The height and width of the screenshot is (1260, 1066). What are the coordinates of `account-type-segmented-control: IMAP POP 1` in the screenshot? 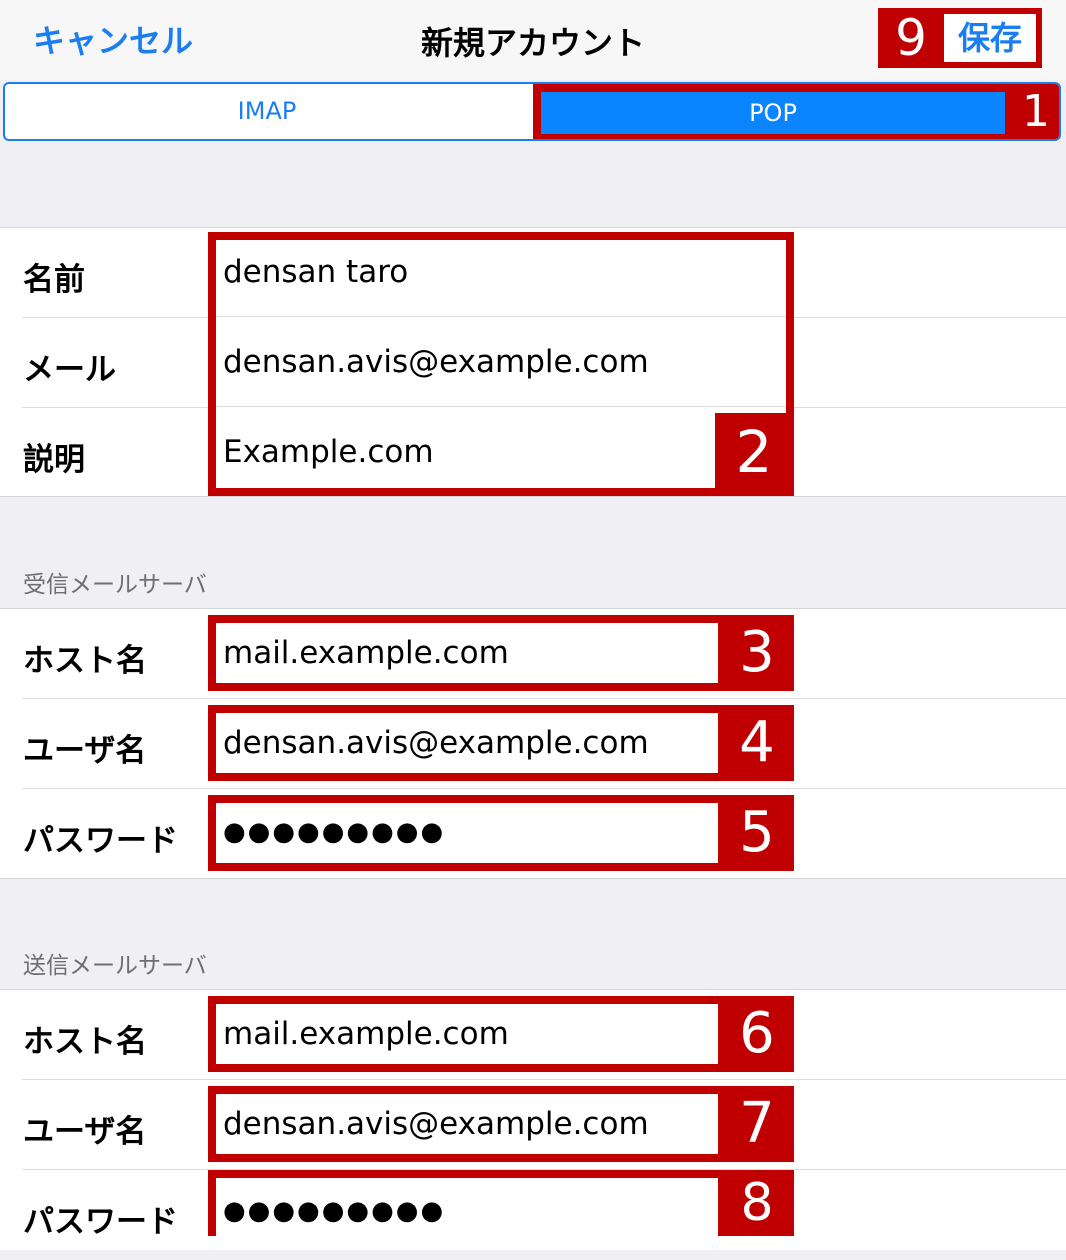 It's located at (532, 111).